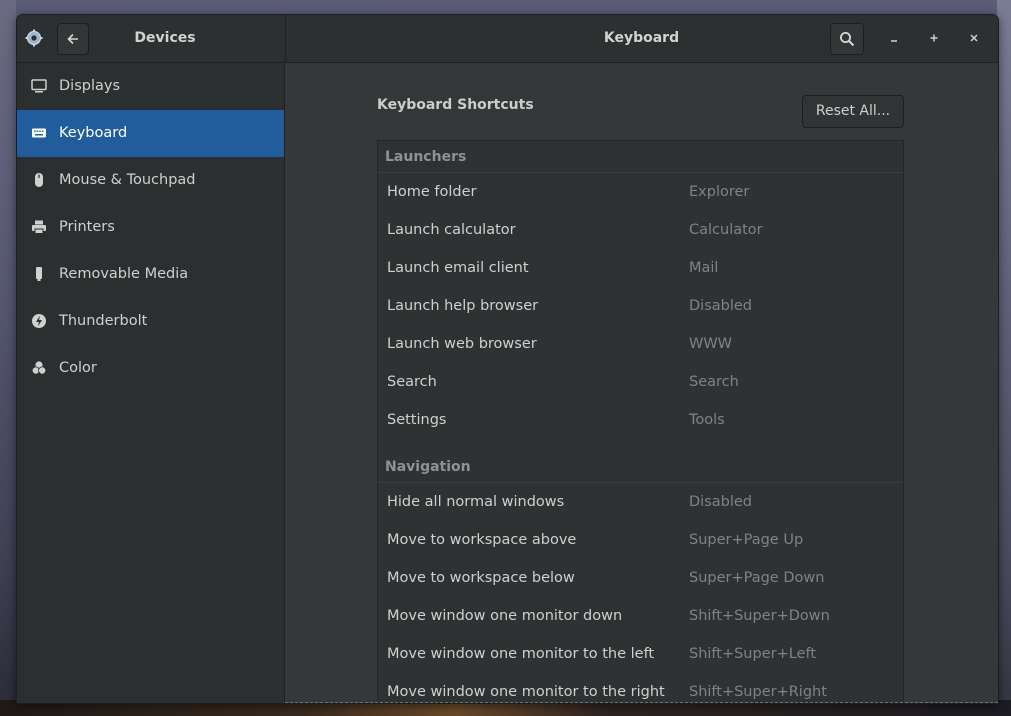  Describe the element at coordinates (711, 344) in the screenshot. I see `shortcut-accel: WWW` at that location.